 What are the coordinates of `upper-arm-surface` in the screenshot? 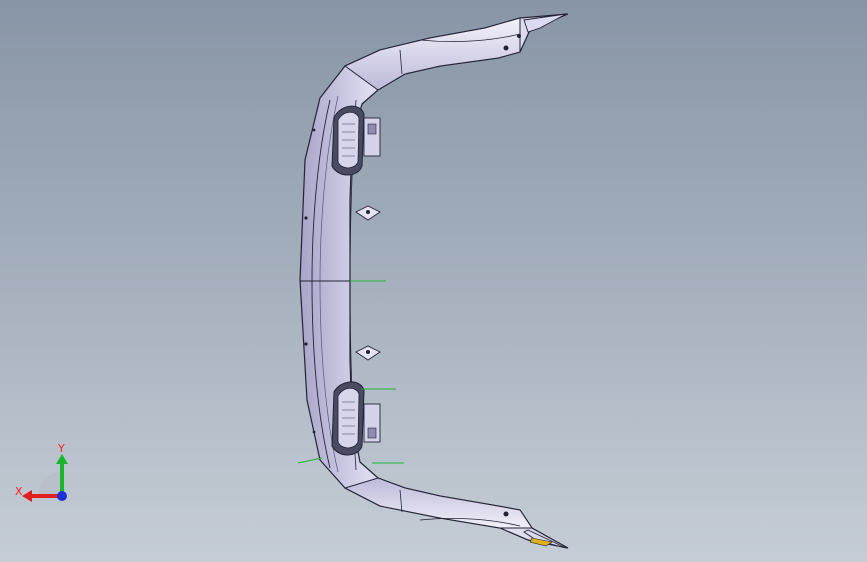 It's located at (432, 54).